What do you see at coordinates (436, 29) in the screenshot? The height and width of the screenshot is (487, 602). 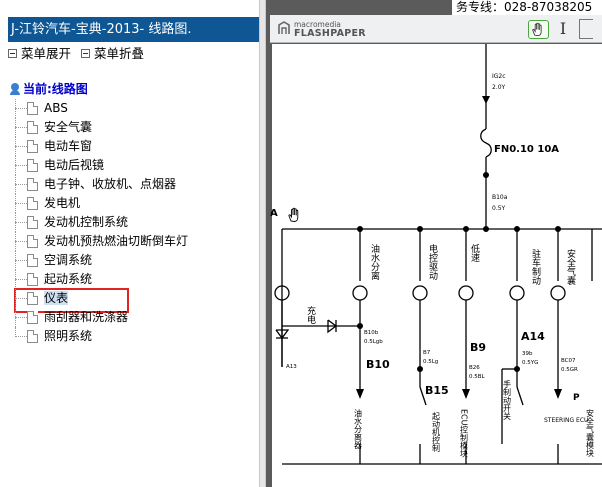 I see `flashpaper-toolbar: macromedia FLASHPAPER I` at bounding box center [436, 29].